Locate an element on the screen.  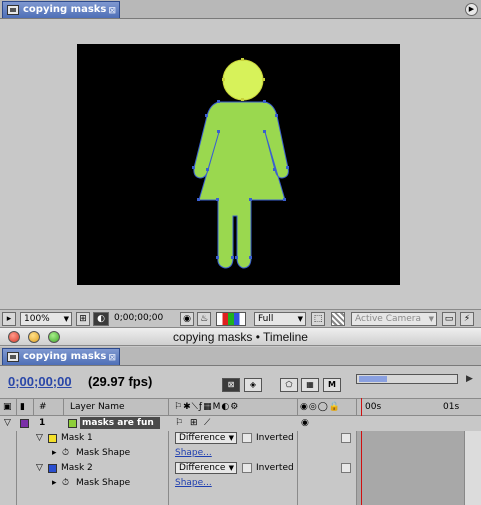
snapshot-icon: ◉ is located at coordinates (187, 319).